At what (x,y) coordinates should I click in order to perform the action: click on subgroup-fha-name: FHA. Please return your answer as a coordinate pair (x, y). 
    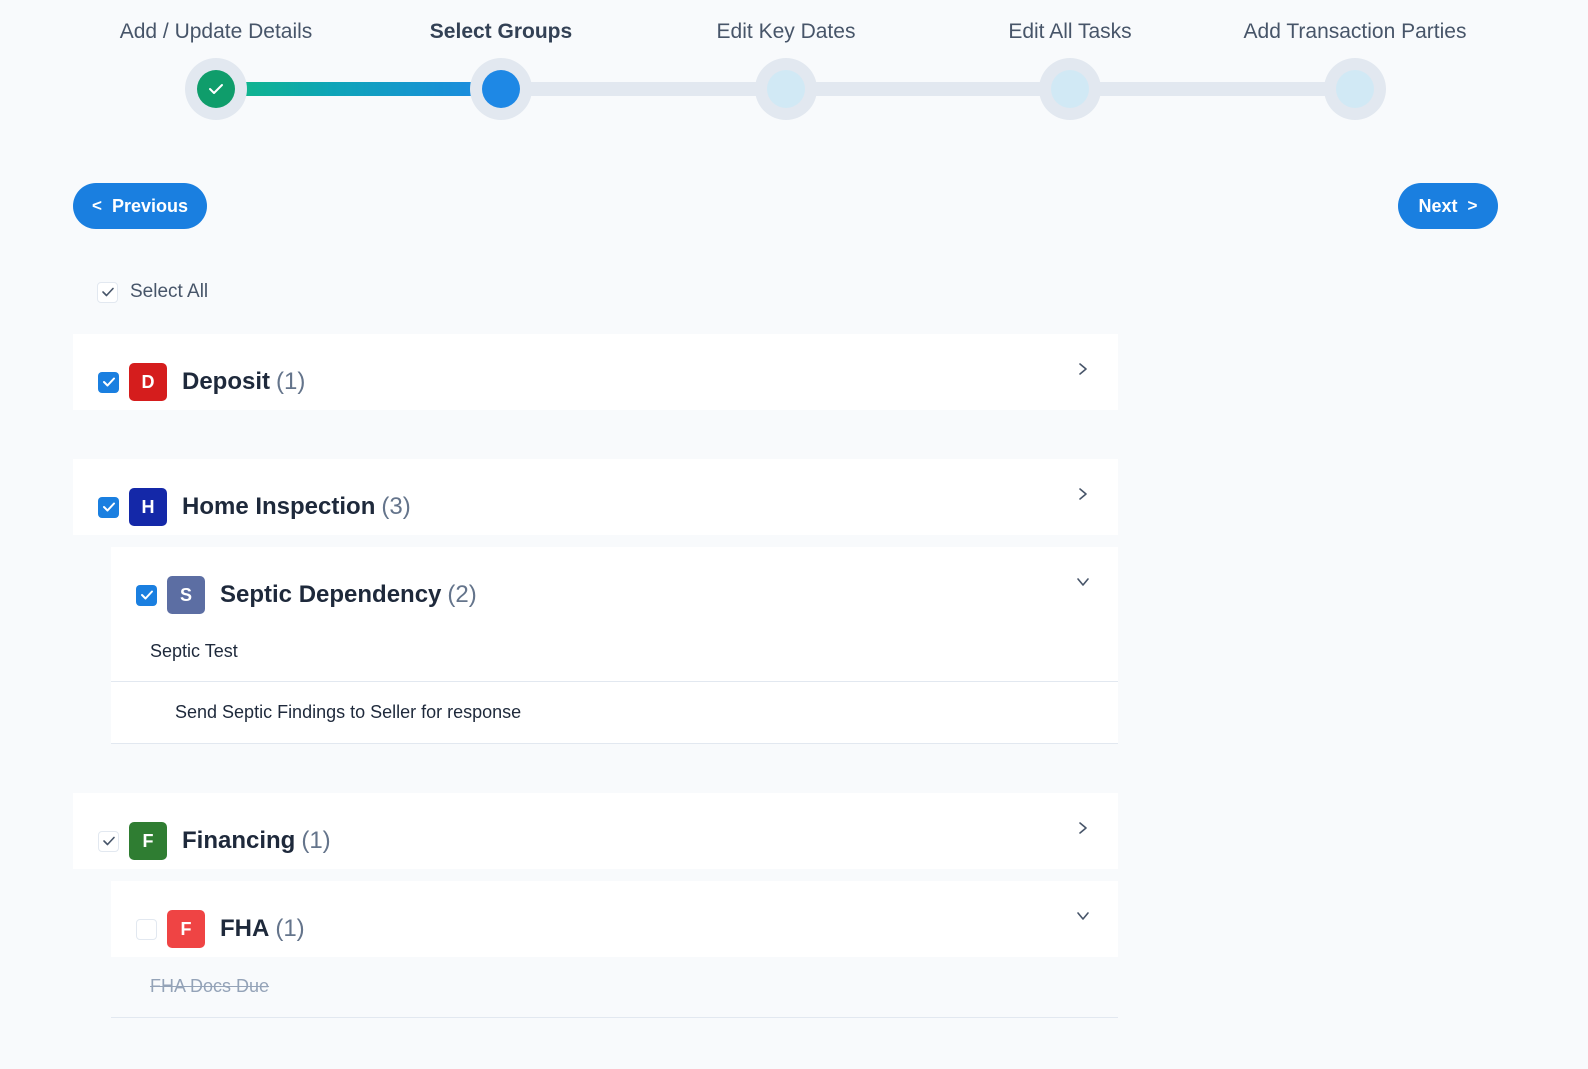
    Looking at the image, I should click on (245, 928).